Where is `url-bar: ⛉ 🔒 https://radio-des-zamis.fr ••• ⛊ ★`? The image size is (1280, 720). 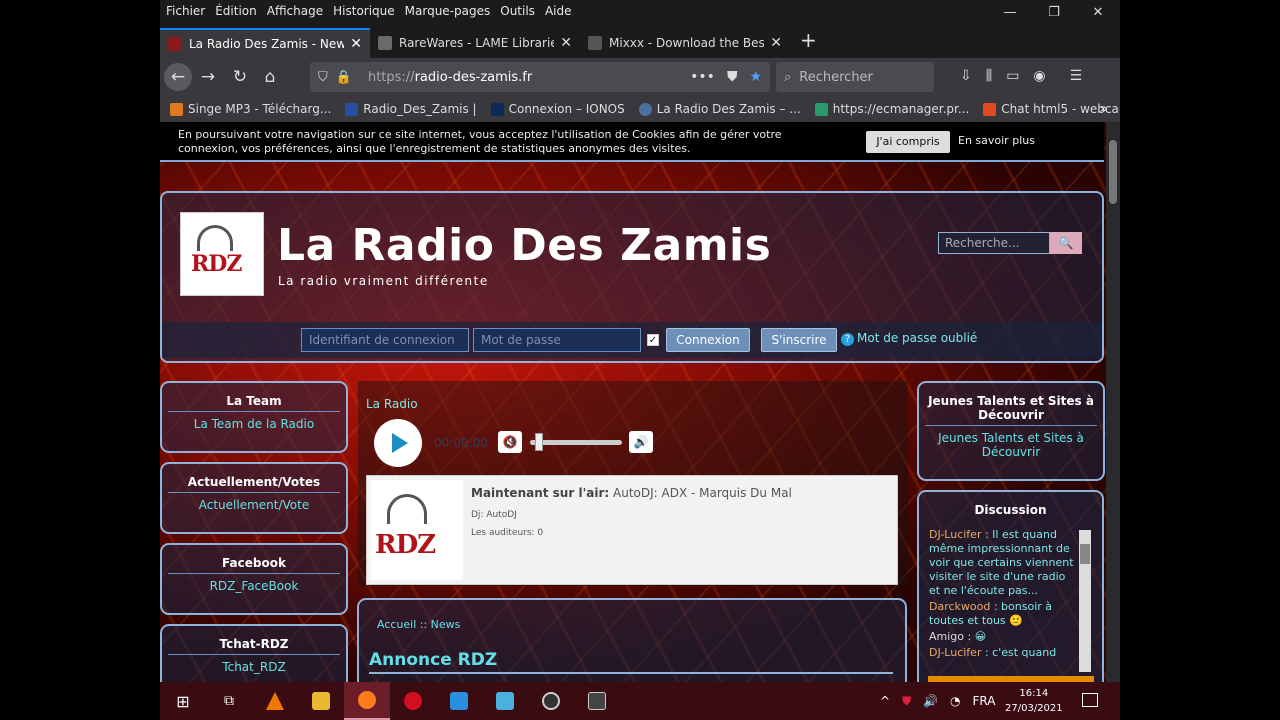 url-bar: ⛉ 🔒 https://radio-des-zamis.fr ••• ⛊ ★ is located at coordinates (540, 77).